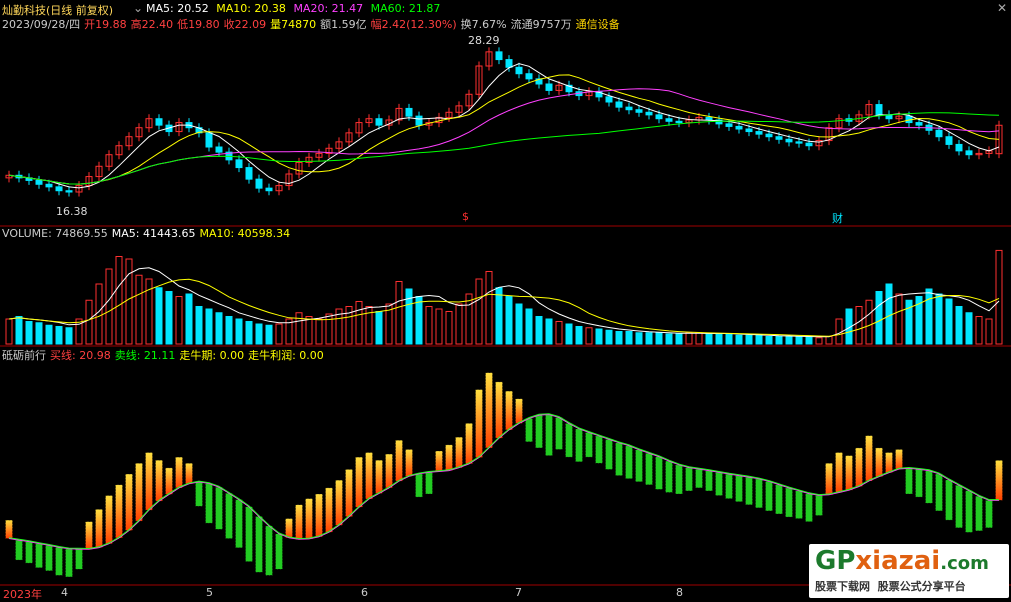  What do you see at coordinates (679, 592) in the screenshot?
I see `x-tick-5: 8` at bounding box center [679, 592].